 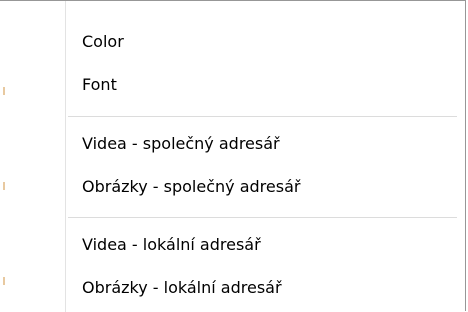 What do you see at coordinates (263, 288) in the screenshot?
I see `menu-item-obrazky-lokalni-adresar: Obrázky - lokální adresář` at bounding box center [263, 288].